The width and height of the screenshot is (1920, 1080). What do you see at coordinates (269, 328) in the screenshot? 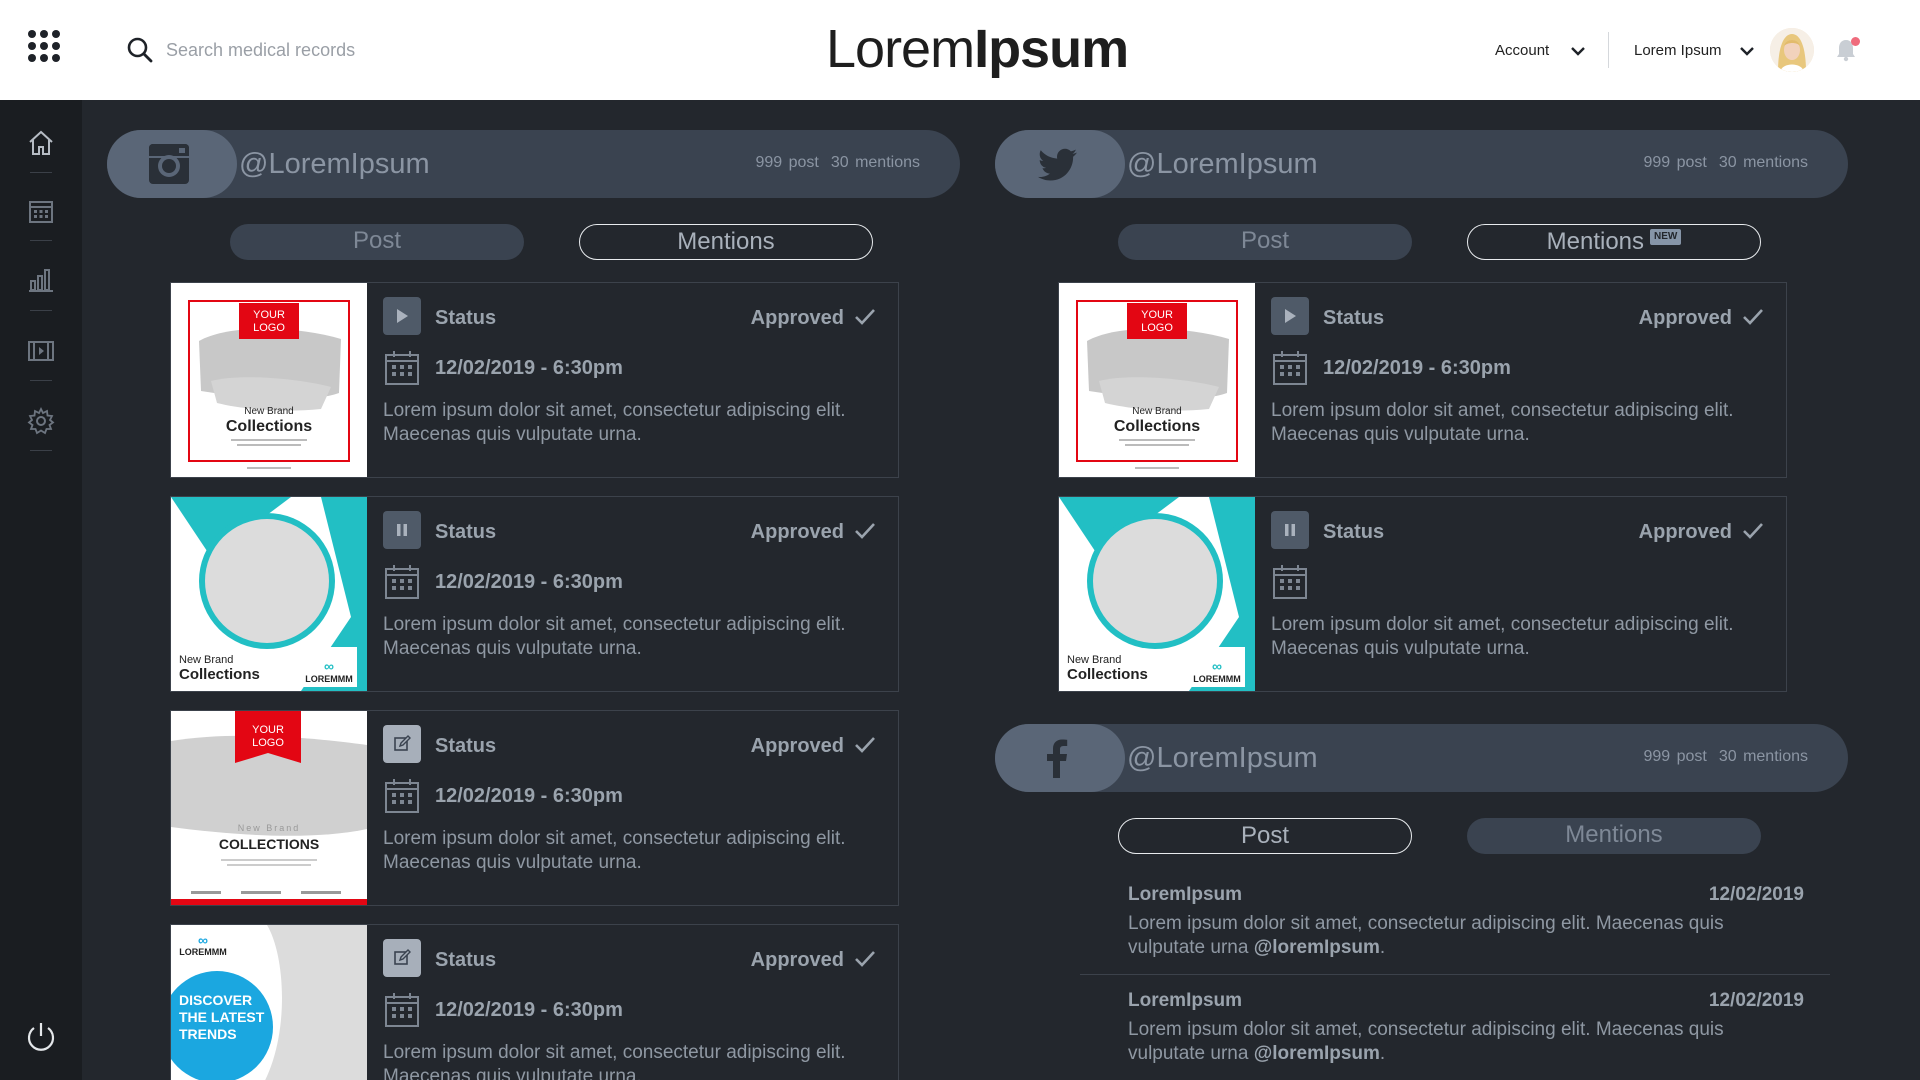
I see `thumb-text: LOGO` at bounding box center [269, 328].